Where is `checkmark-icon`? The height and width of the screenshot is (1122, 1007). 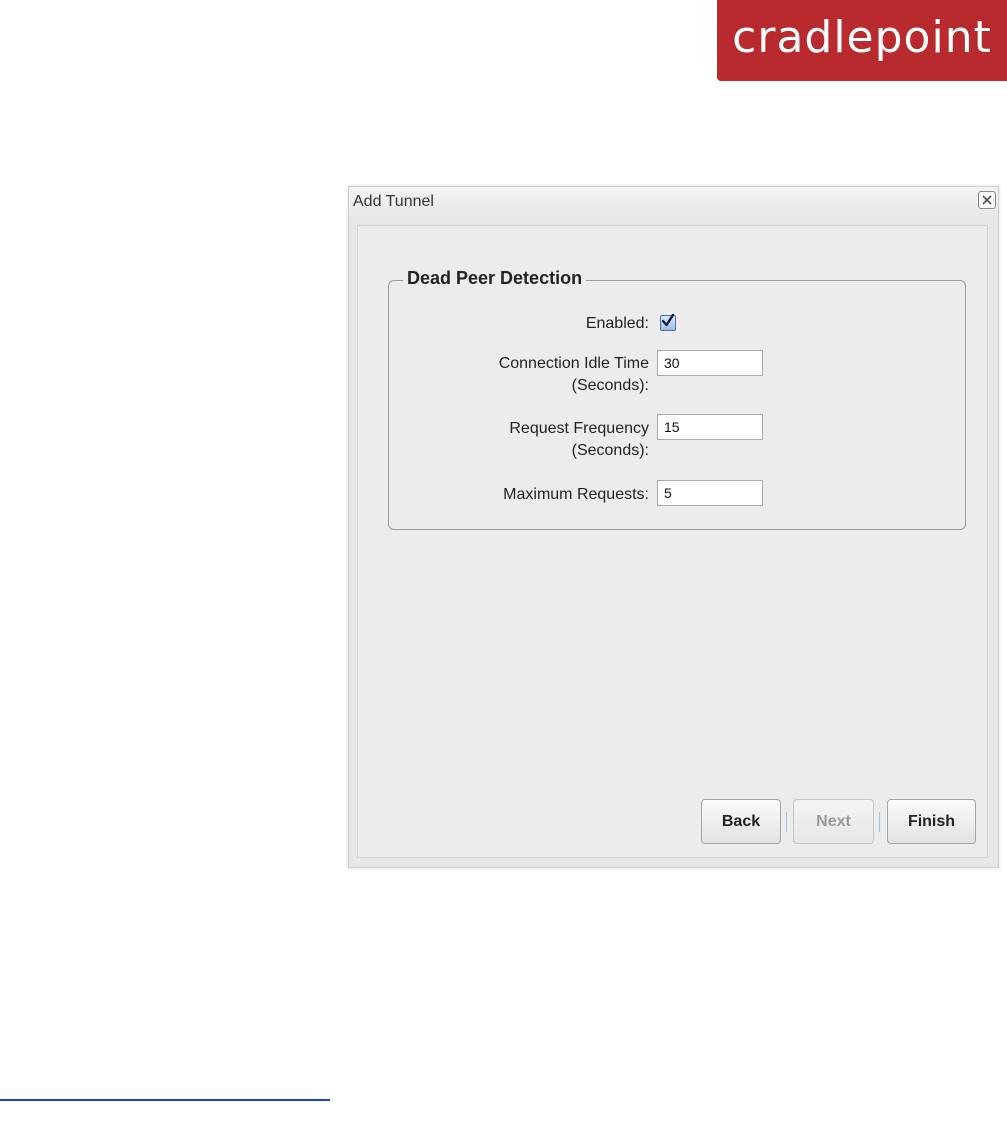 checkmark-icon is located at coordinates (668, 320).